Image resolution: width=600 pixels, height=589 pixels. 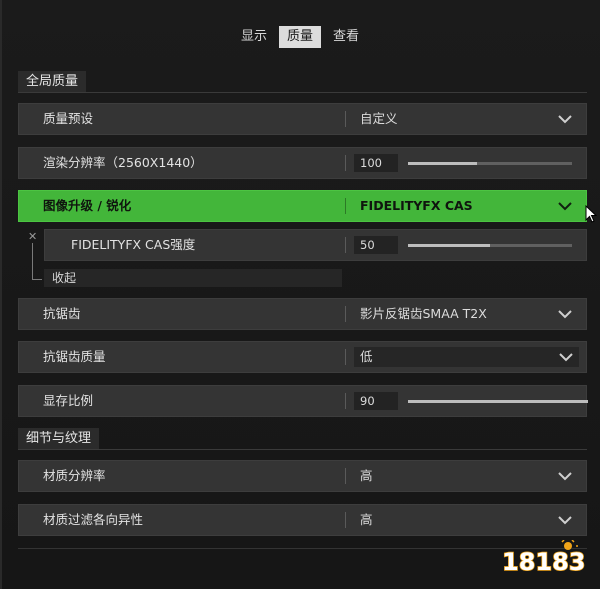 I want to click on setting-row-aa-quality: 抗锯齿质量 低, so click(x=302, y=357).